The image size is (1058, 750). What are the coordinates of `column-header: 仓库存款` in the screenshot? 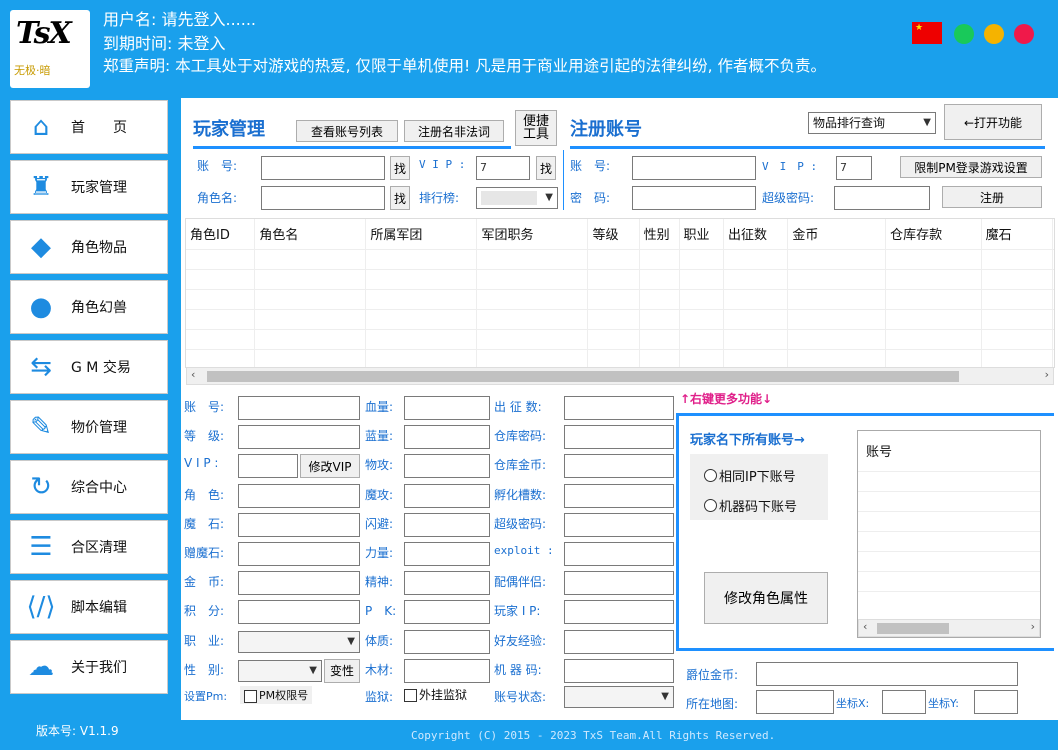 It's located at (933, 234).